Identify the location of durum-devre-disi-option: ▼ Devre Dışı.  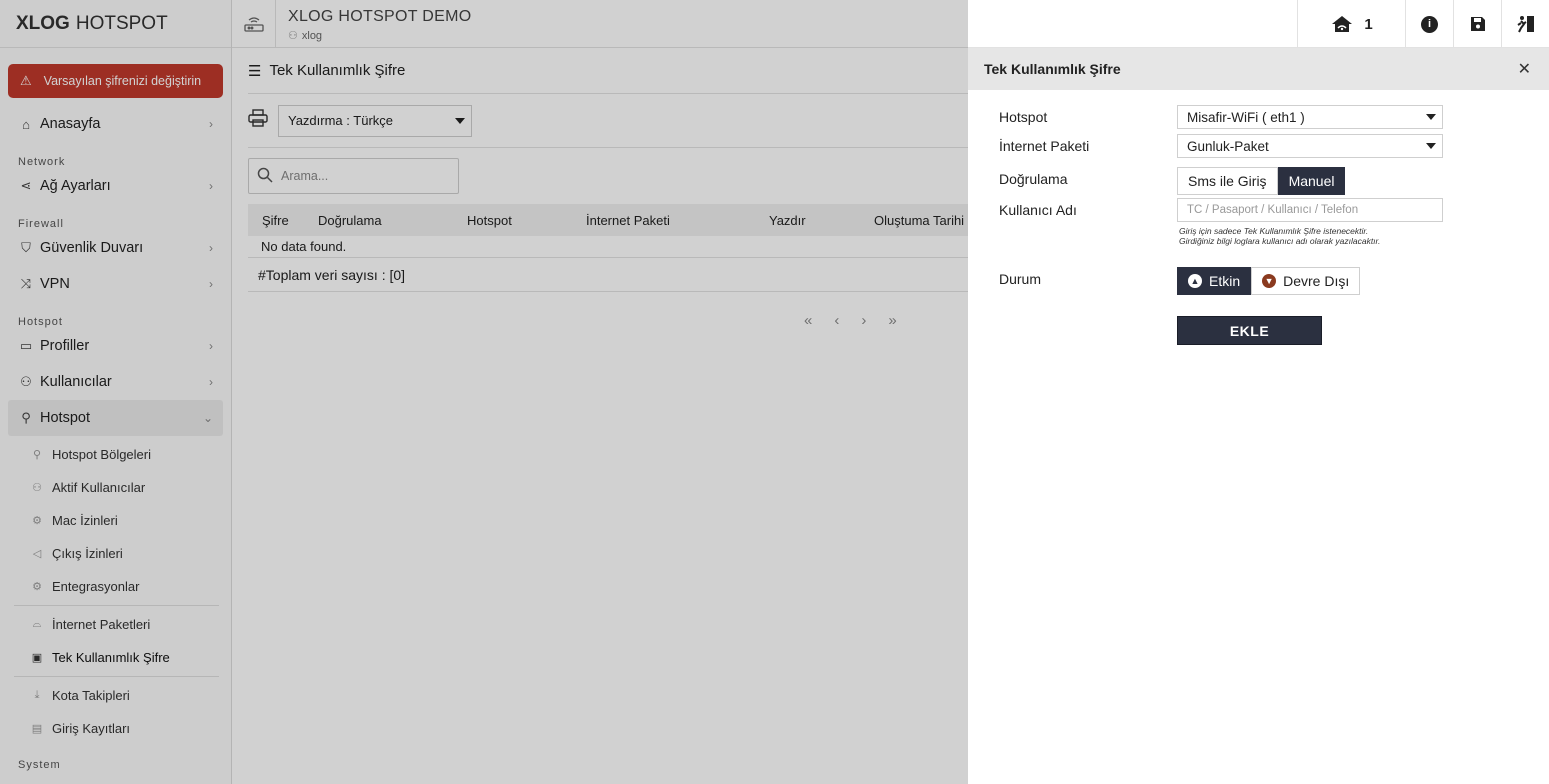
(1306, 281).